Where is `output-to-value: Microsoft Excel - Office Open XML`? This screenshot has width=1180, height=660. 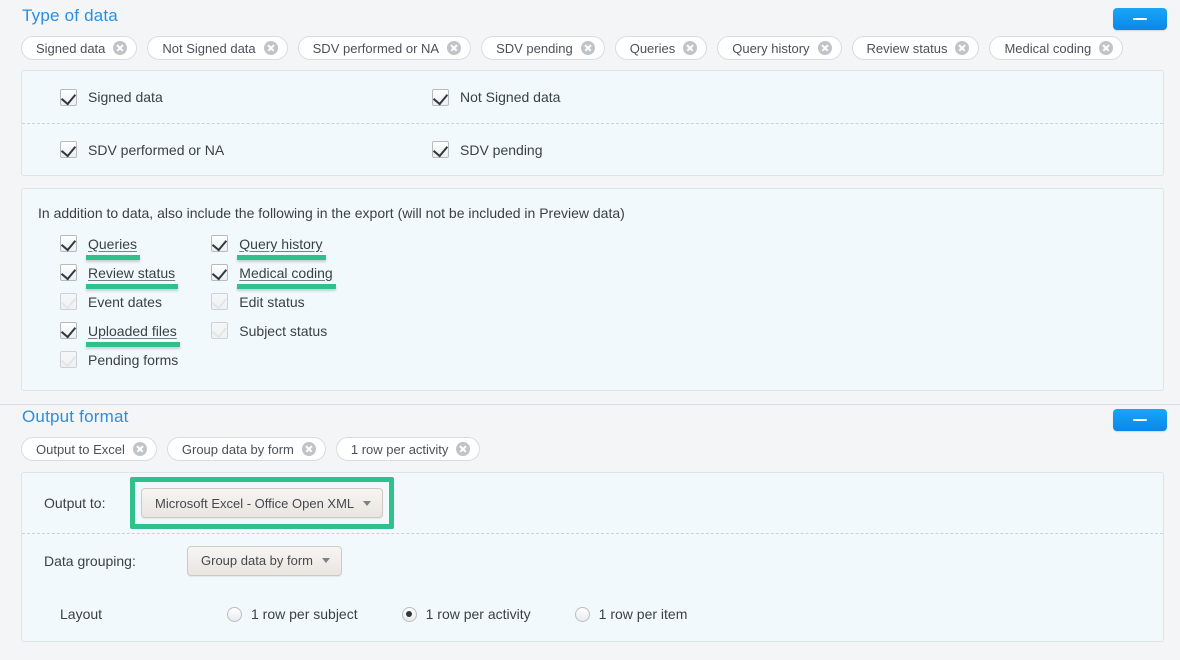 output-to-value: Microsoft Excel - Office Open XML is located at coordinates (255, 503).